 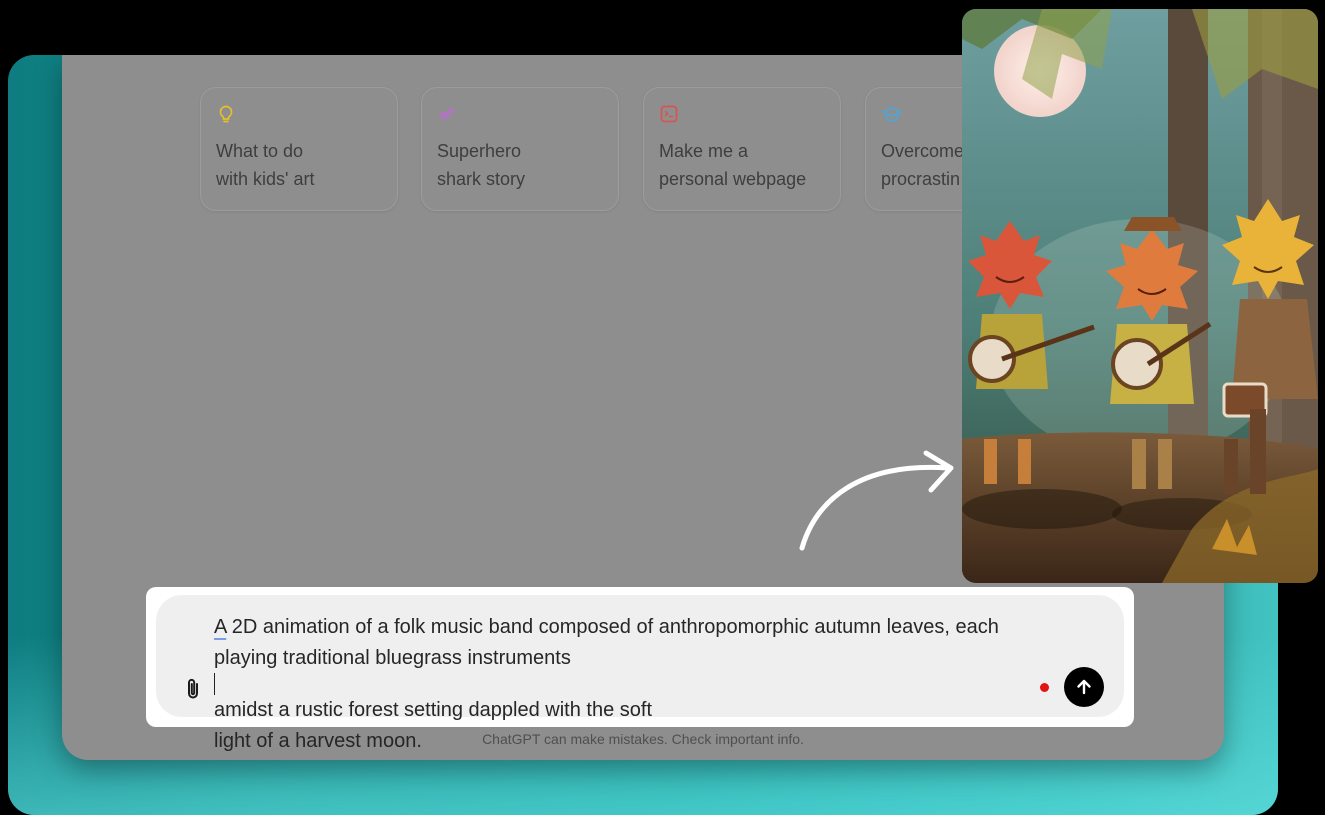 I want to click on terminal-icon, so click(x=669, y=114).